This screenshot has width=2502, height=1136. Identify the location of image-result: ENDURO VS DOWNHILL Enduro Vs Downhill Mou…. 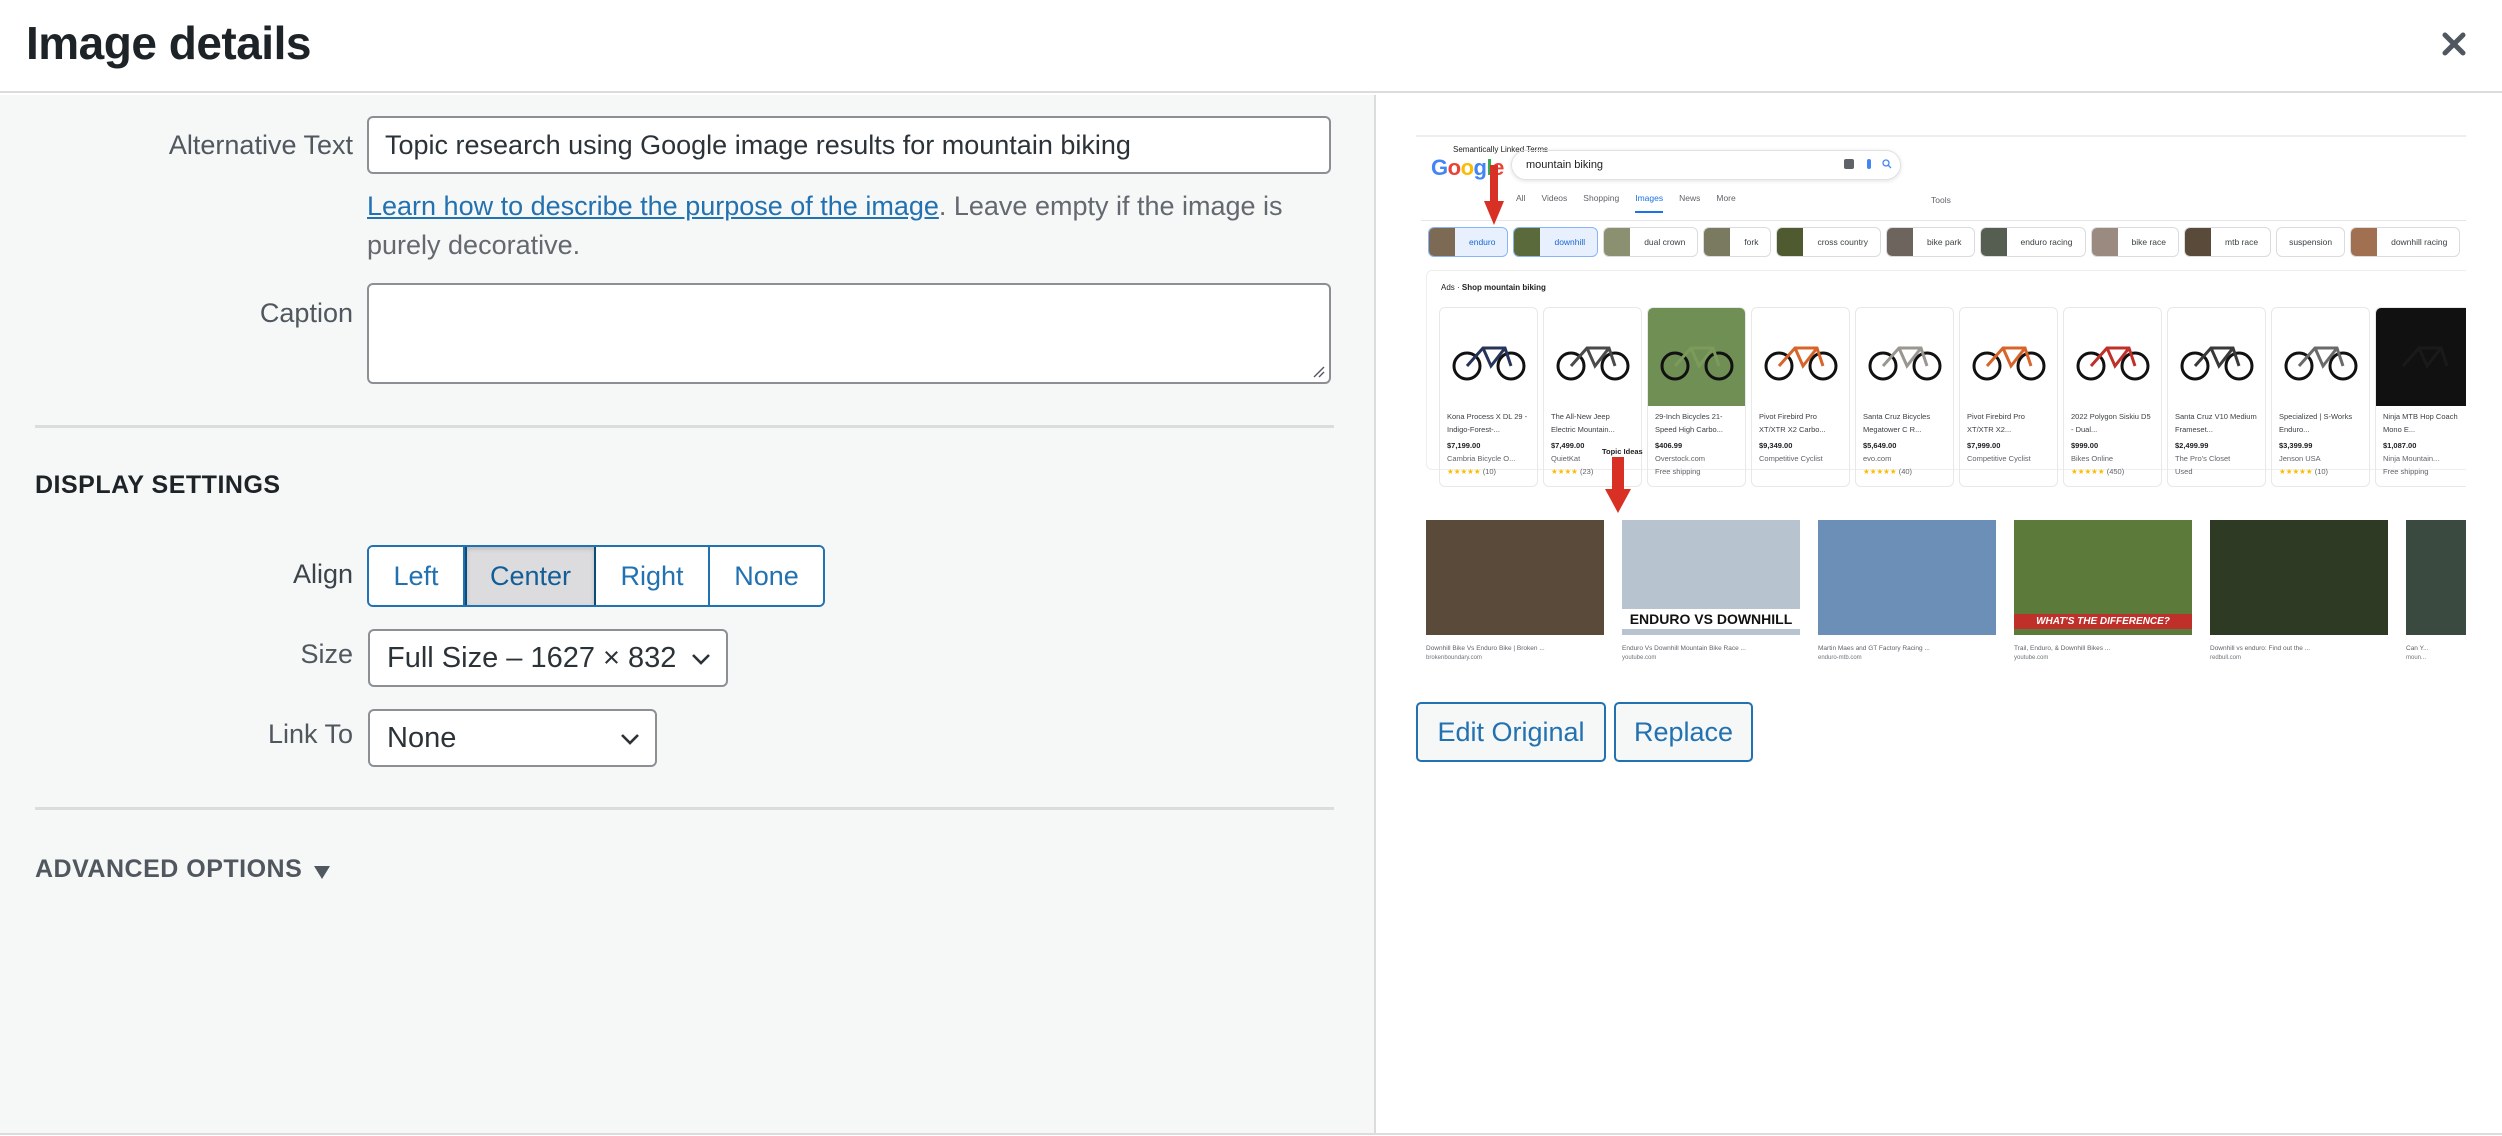
(1711, 590).